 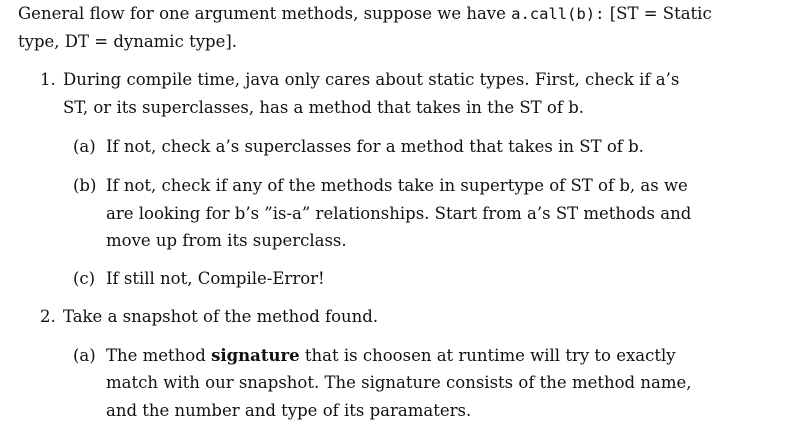 What do you see at coordinates (48, 316) in the screenshot?
I see `list-marker-2: 2.` at bounding box center [48, 316].